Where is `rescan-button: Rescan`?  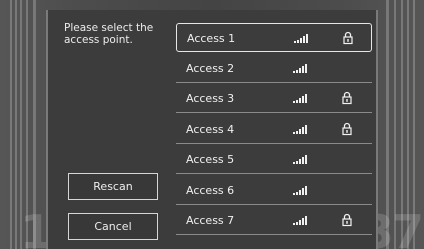 rescan-button: Rescan is located at coordinates (113, 186).